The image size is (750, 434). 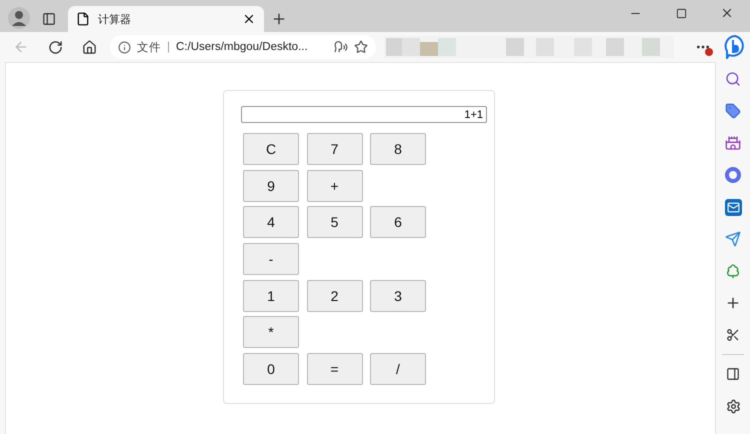 I want to click on calculator-key: 5, so click(x=334, y=222).